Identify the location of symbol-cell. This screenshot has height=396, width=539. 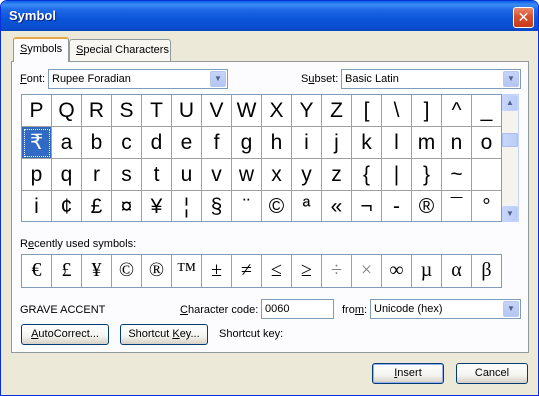
(486, 175).